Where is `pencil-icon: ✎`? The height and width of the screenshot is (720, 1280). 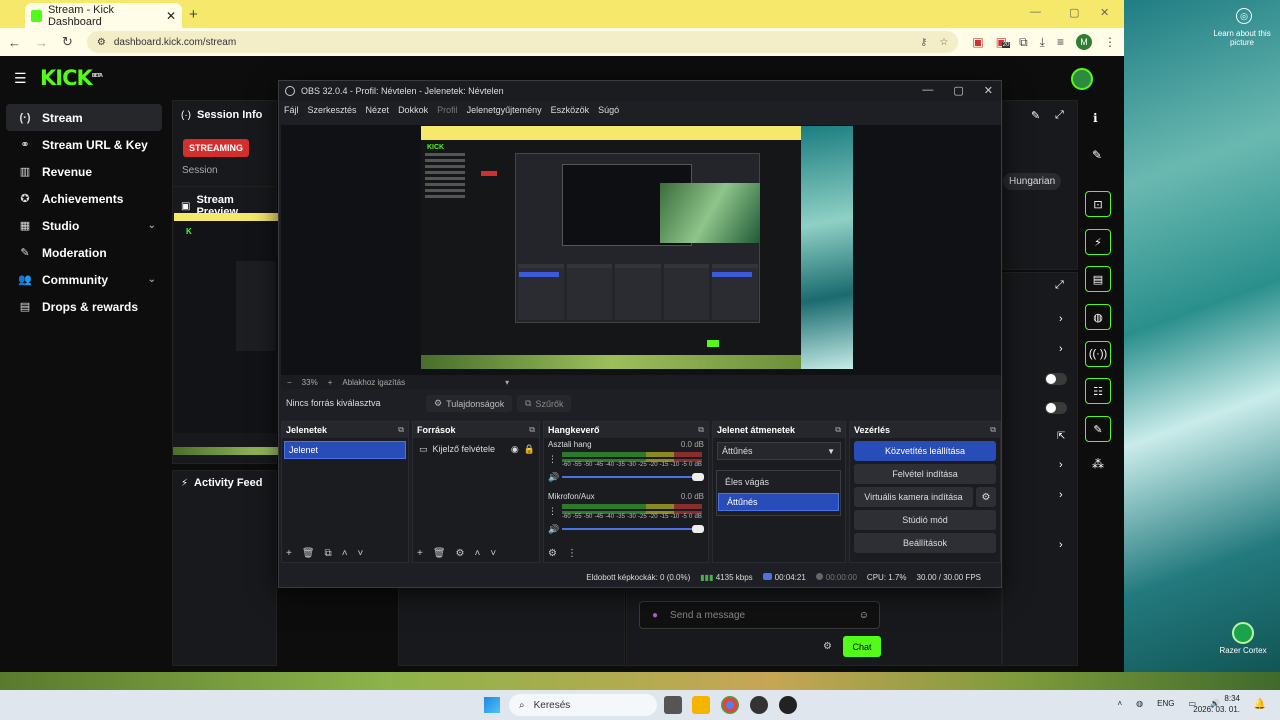 pencil-icon: ✎ is located at coordinates (1097, 155).